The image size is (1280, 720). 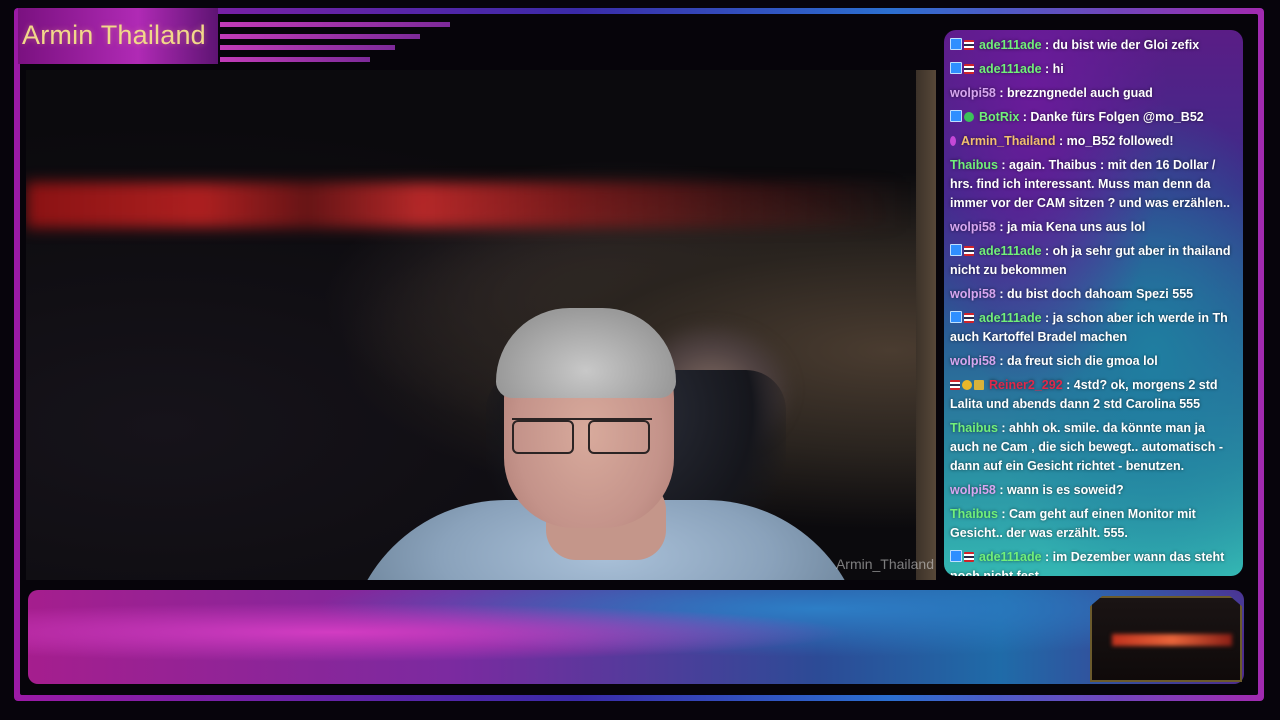 I want to click on cam-watermark: Armin_Thailand, so click(x=884, y=564).